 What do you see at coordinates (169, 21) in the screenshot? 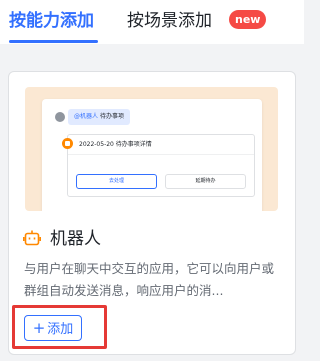
I see `tab-add-by-scene: 按场景添加` at bounding box center [169, 21].